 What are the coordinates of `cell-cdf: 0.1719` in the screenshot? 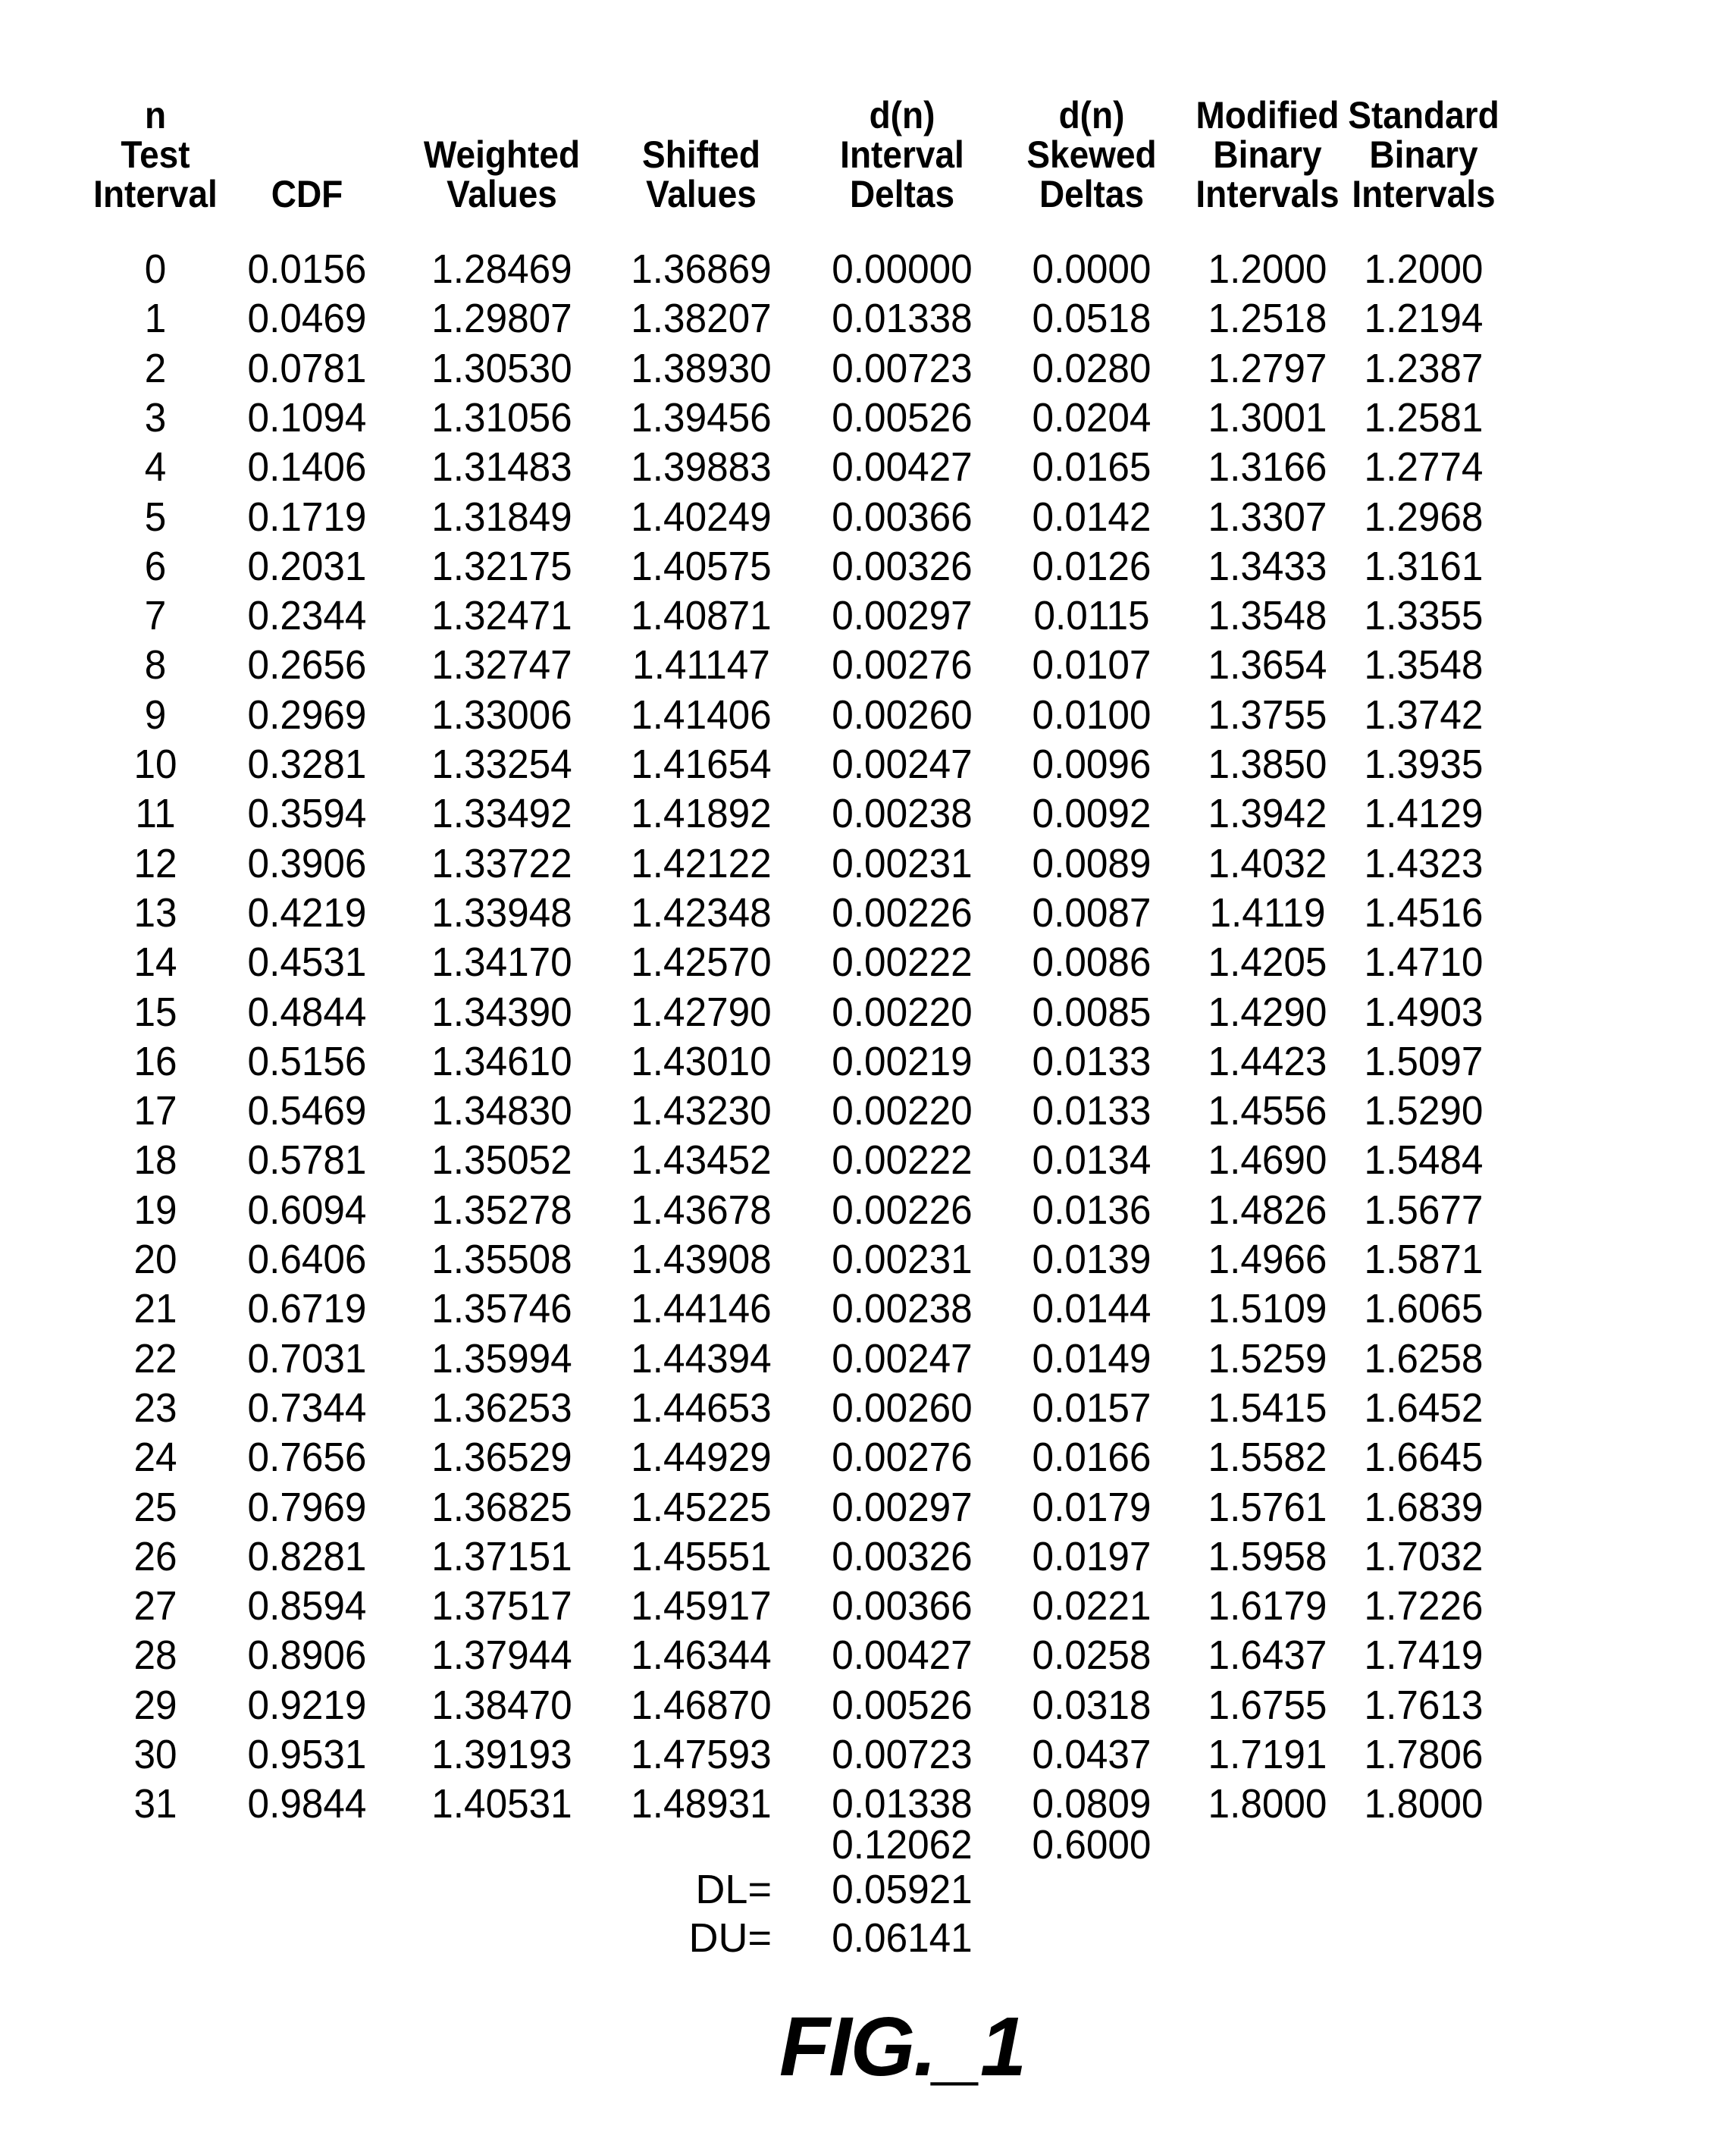 It's located at (307, 517).